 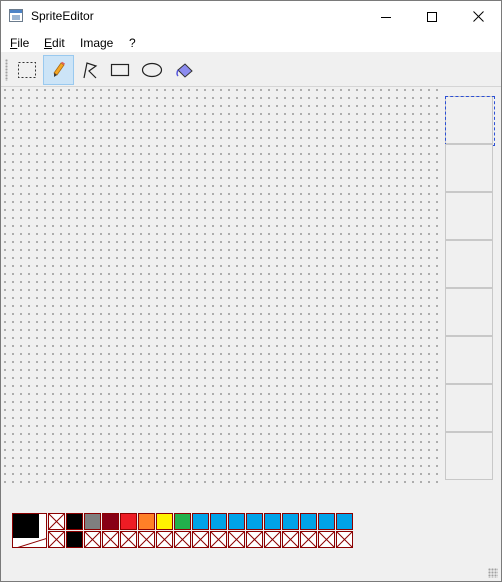 I want to click on frame-list, so click(x=470, y=288).